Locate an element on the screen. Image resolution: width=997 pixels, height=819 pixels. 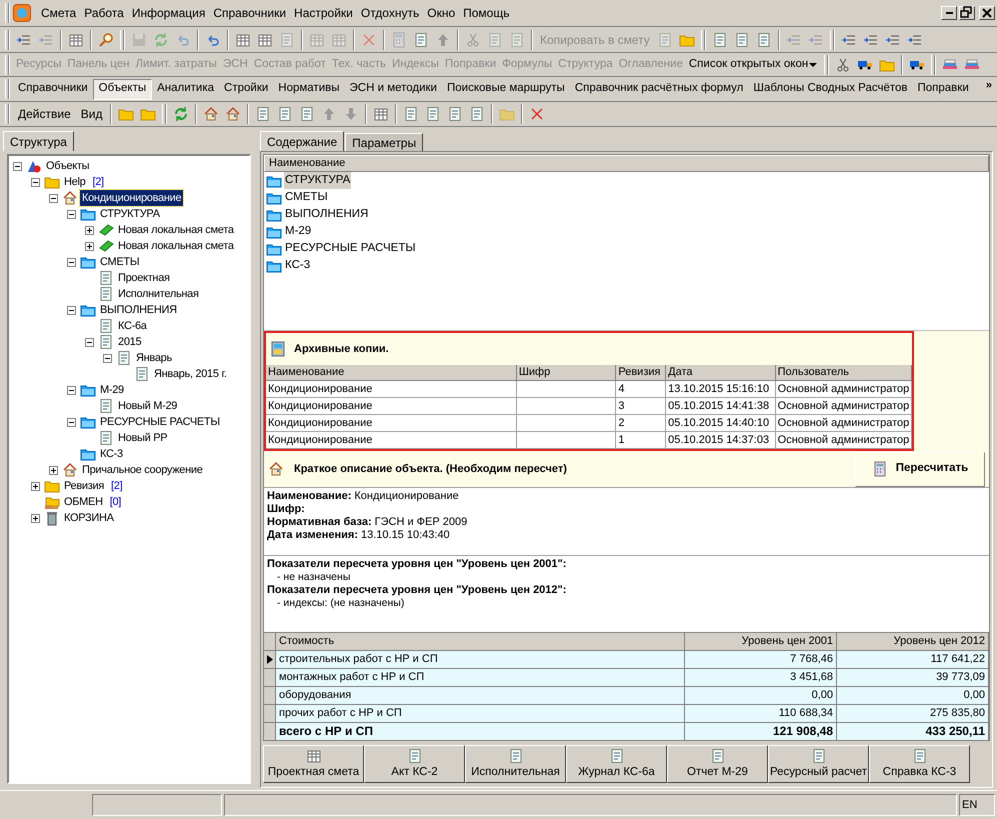
report-button: Журнал КС-6а is located at coordinates (616, 764).